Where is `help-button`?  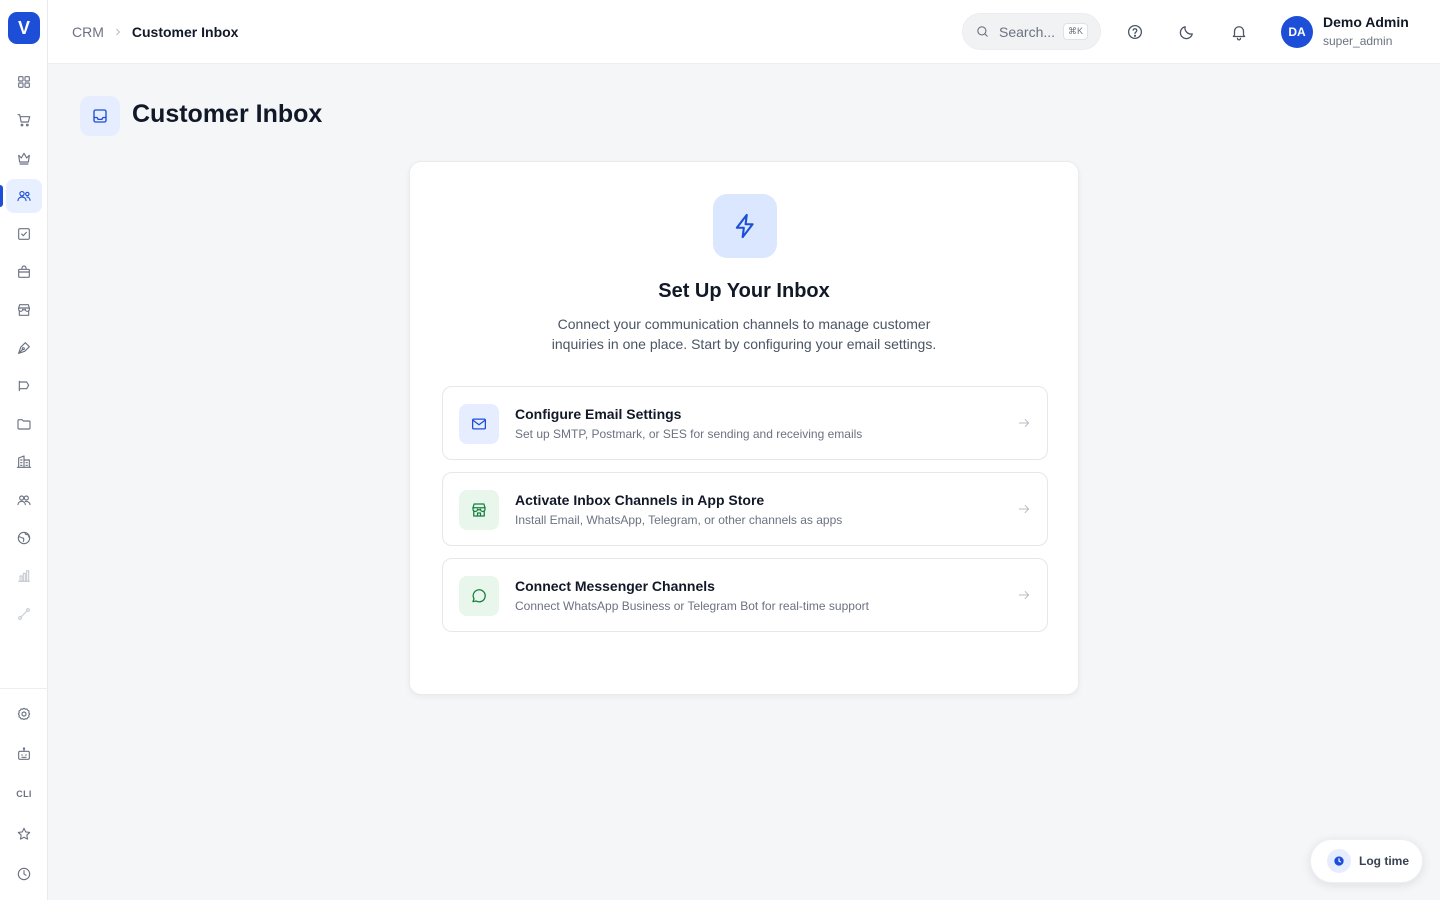
help-button is located at coordinates (1135, 32).